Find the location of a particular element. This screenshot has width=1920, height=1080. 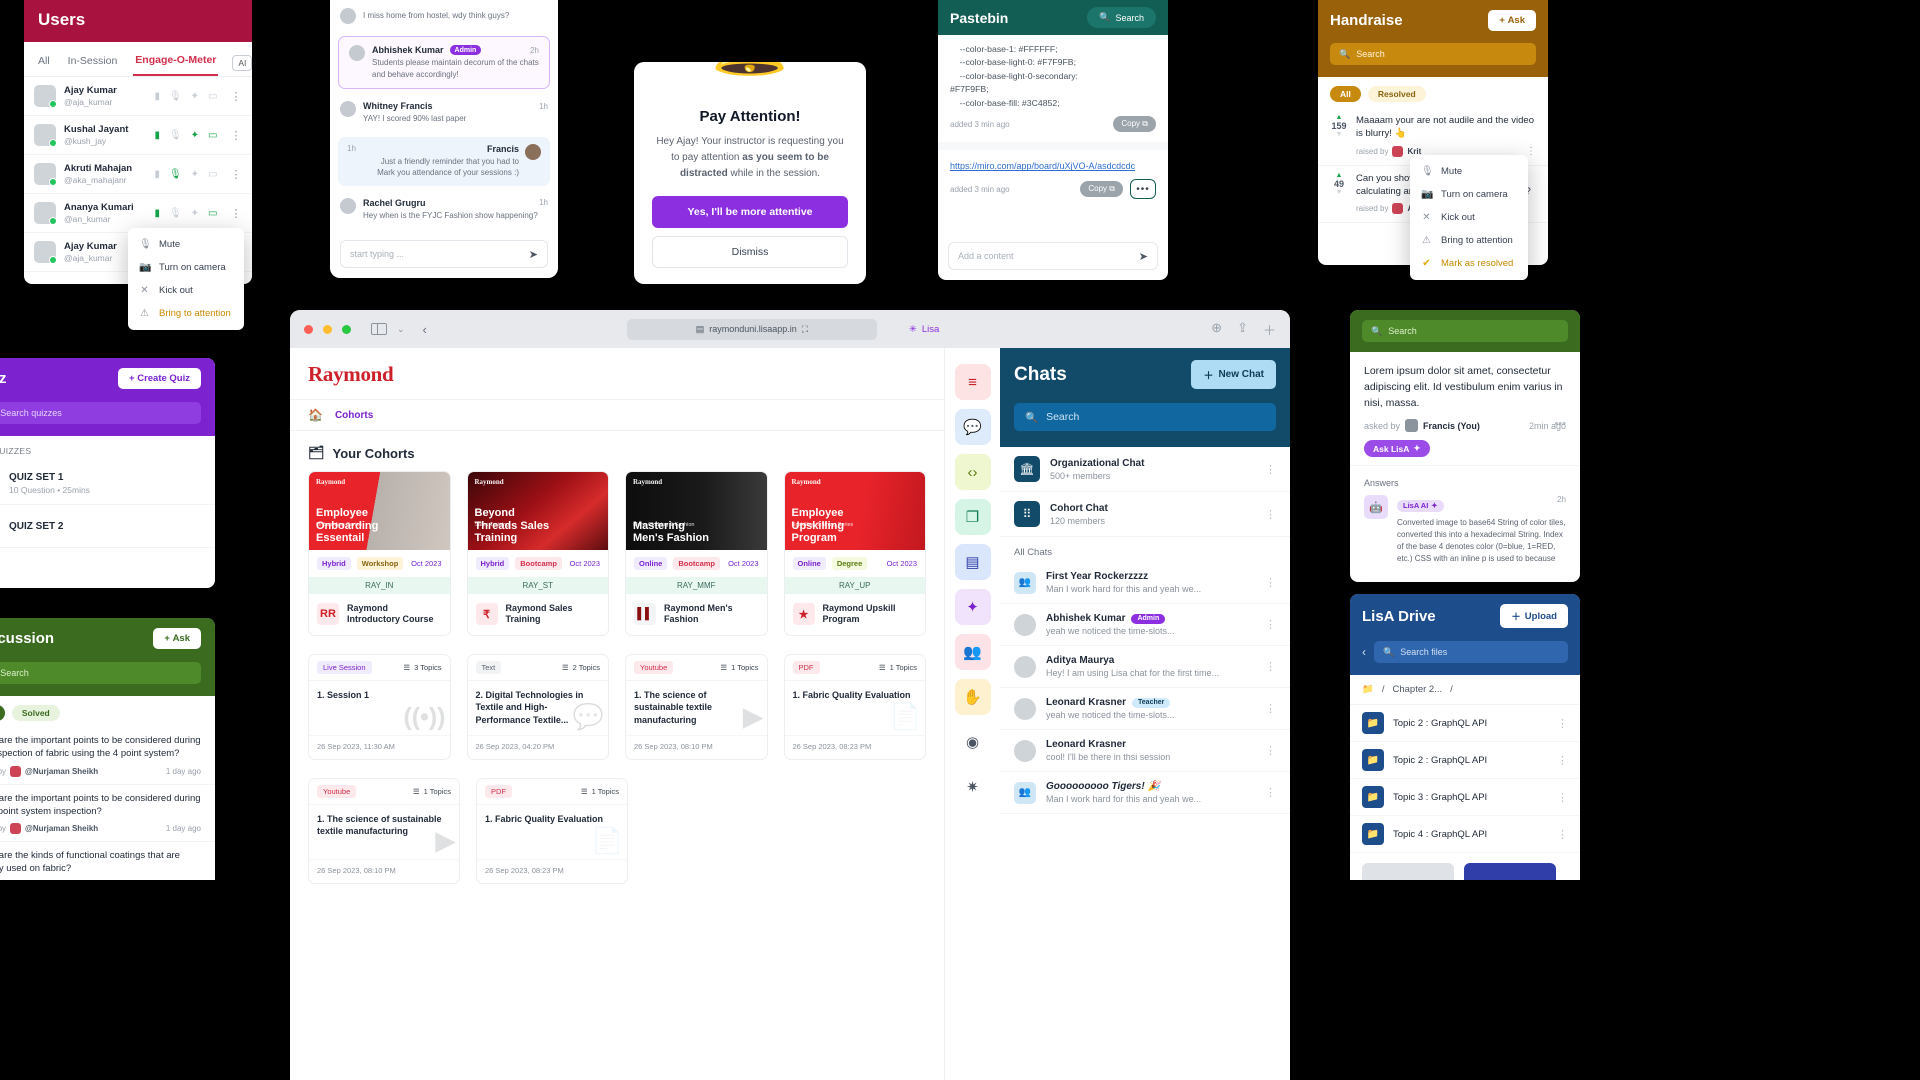

profile-icon: ◉ is located at coordinates (972, 742).